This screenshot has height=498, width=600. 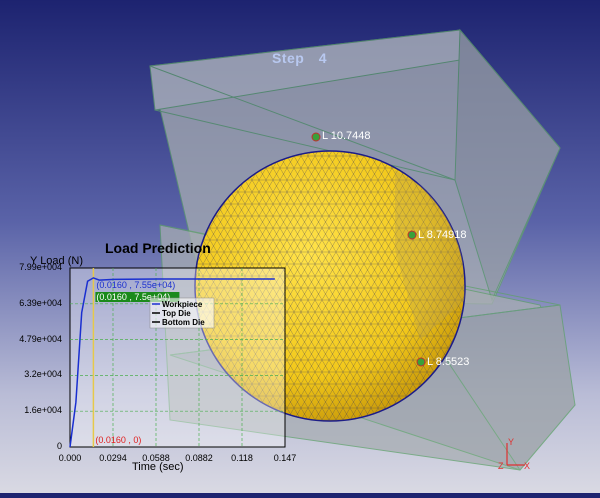 What do you see at coordinates (346, 136) in the screenshot?
I see `marker-label-1: L 10.7448` at bounding box center [346, 136].